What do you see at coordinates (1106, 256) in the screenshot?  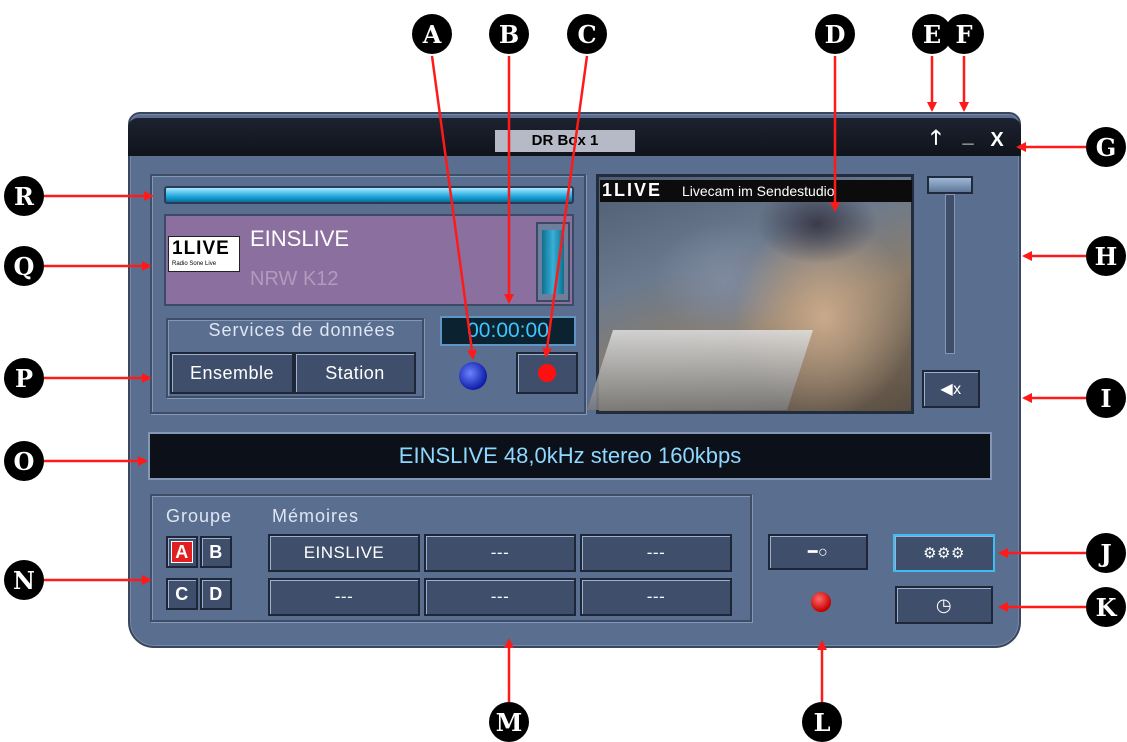 I see `callout-h: H` at bounding box center [1106, 256].